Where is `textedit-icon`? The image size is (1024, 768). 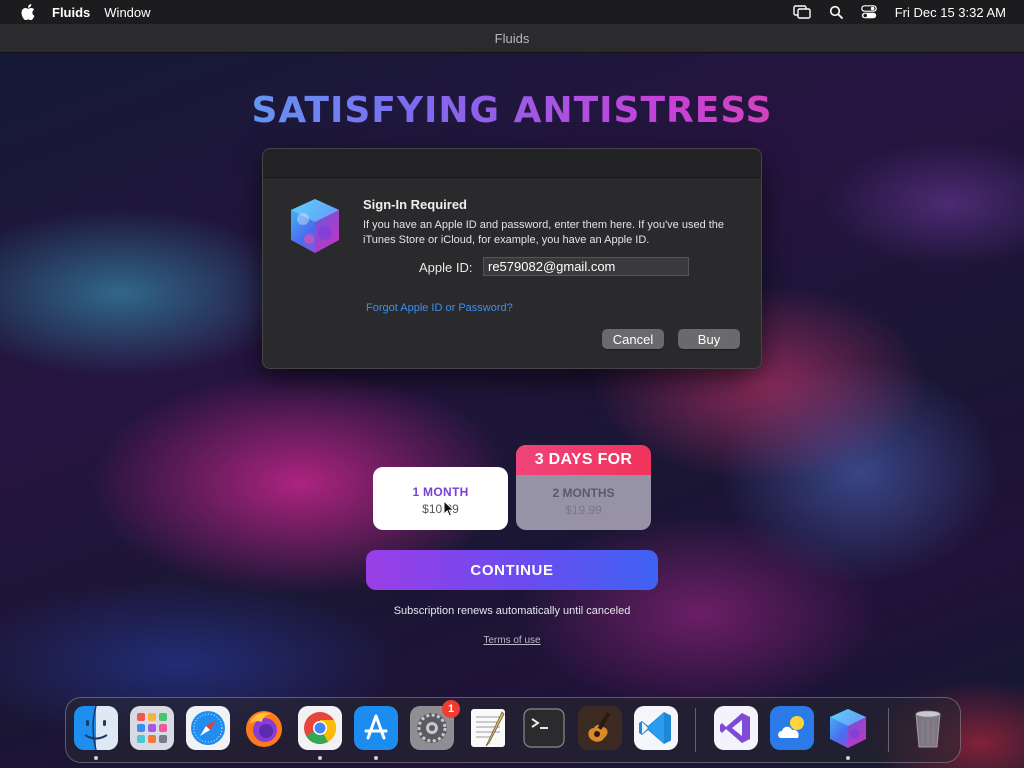
textedit-icon is located at coordinates (488, 728).